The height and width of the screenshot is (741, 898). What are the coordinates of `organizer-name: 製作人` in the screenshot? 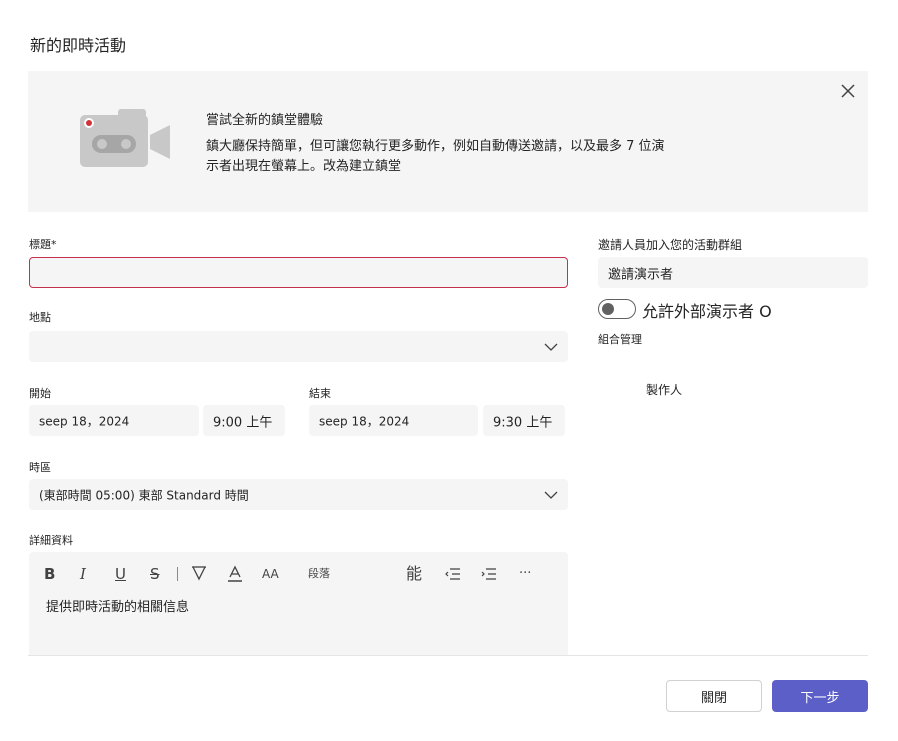 It's located at (664, 390).